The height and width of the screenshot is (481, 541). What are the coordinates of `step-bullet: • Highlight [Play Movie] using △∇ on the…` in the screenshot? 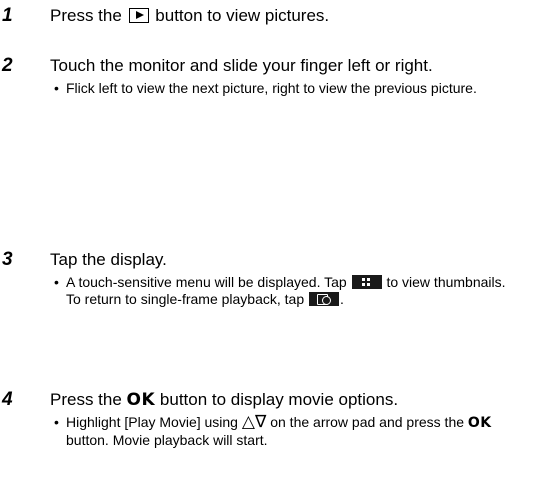 It's located at (286, 430).